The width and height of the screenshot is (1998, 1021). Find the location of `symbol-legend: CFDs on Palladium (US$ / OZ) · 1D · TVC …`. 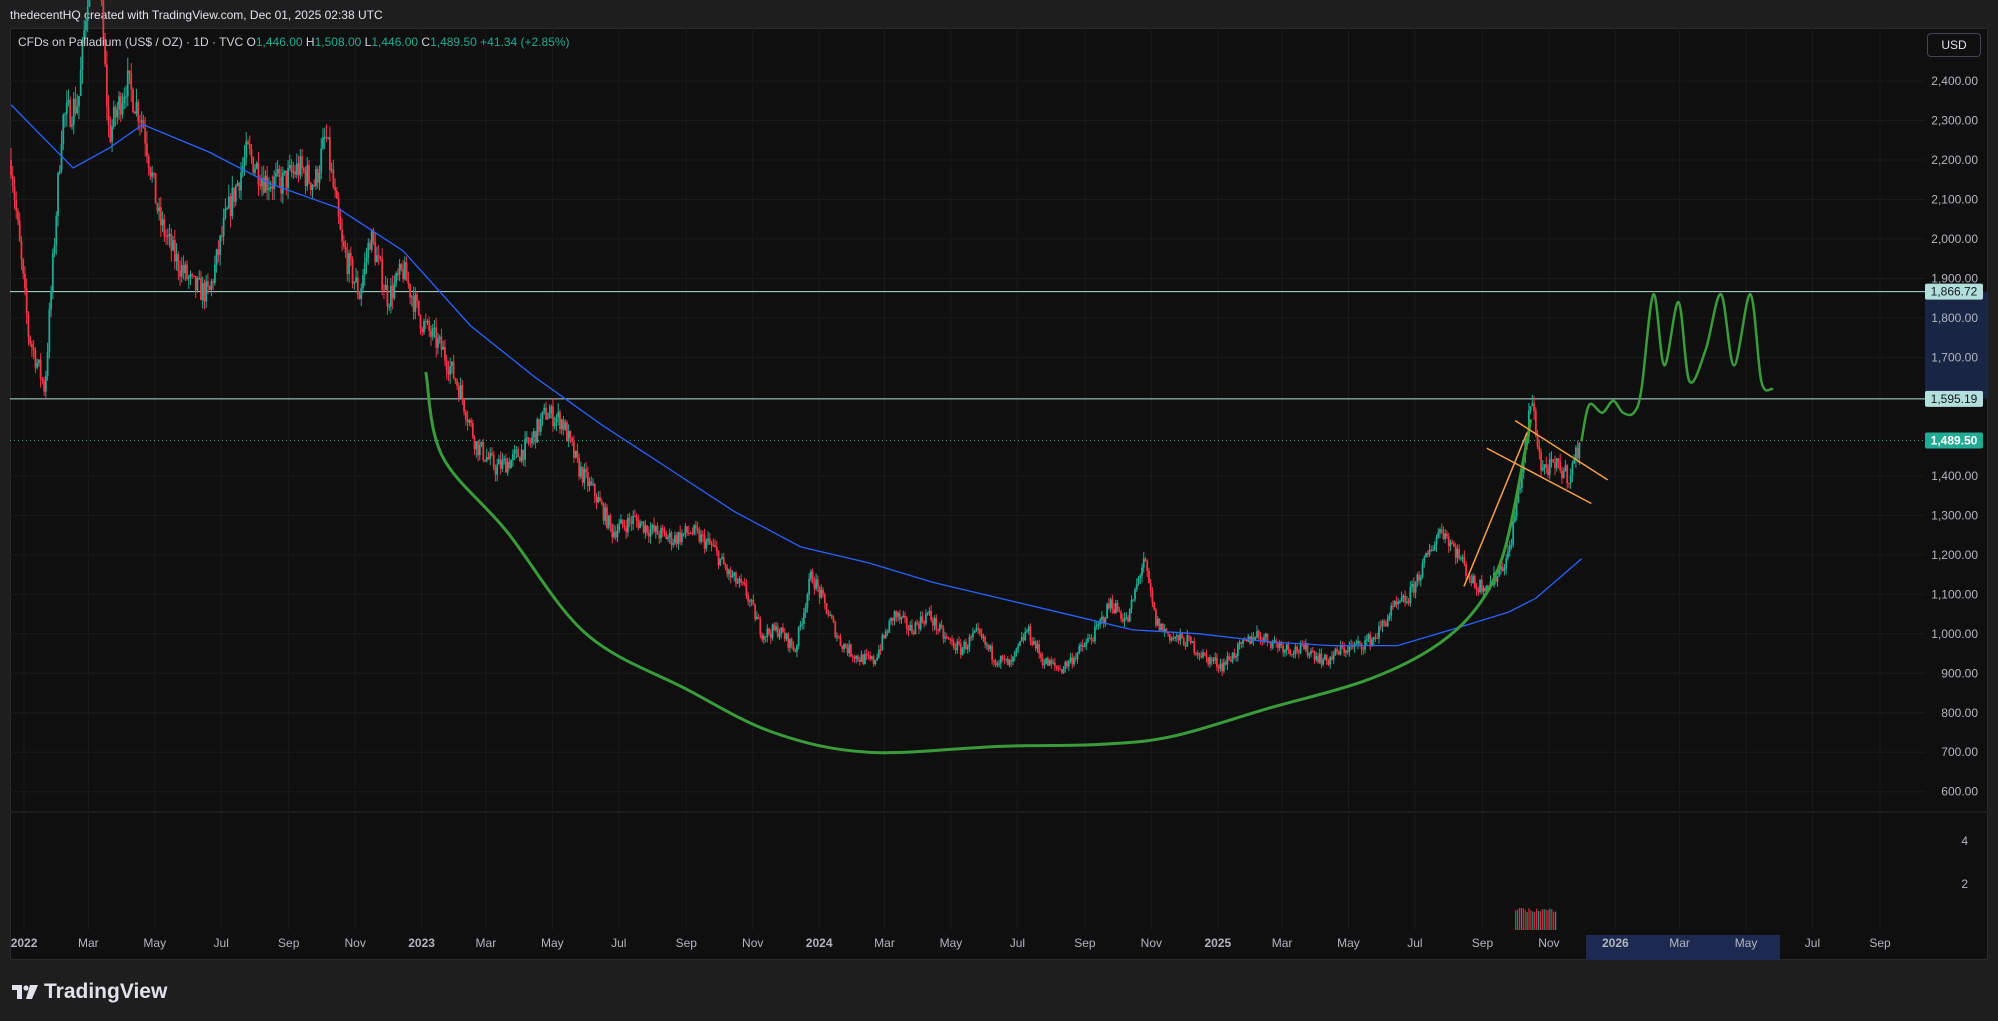

symbol-legend: CFDs on Palladium (US$ / OZ) · 1D · TVC … is located at coordinates (294, 42).